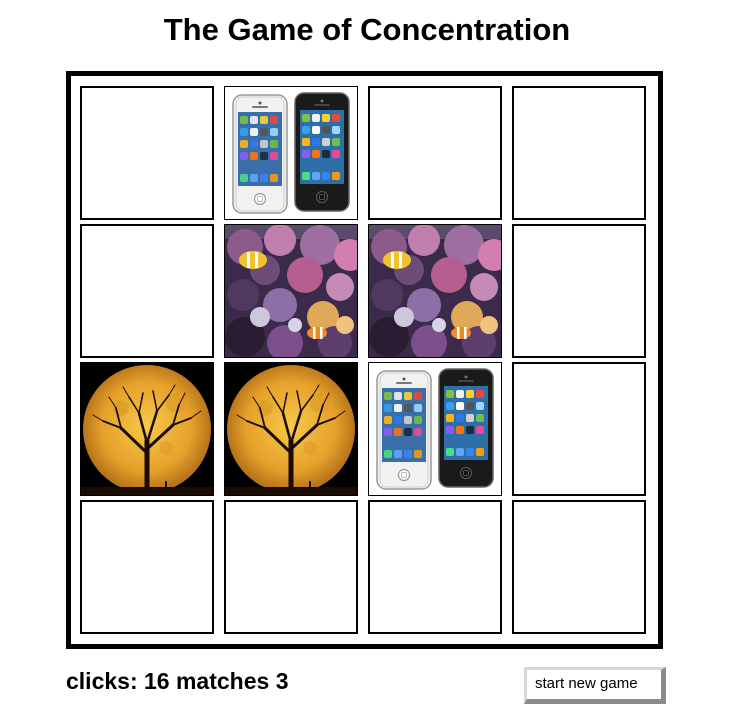 Image resolution: width=734 pixels, height=726 pixels. Describe the element at coordinates (367, 29) in the screenshot. I see `page-title: The Game of Concentration` at that location.